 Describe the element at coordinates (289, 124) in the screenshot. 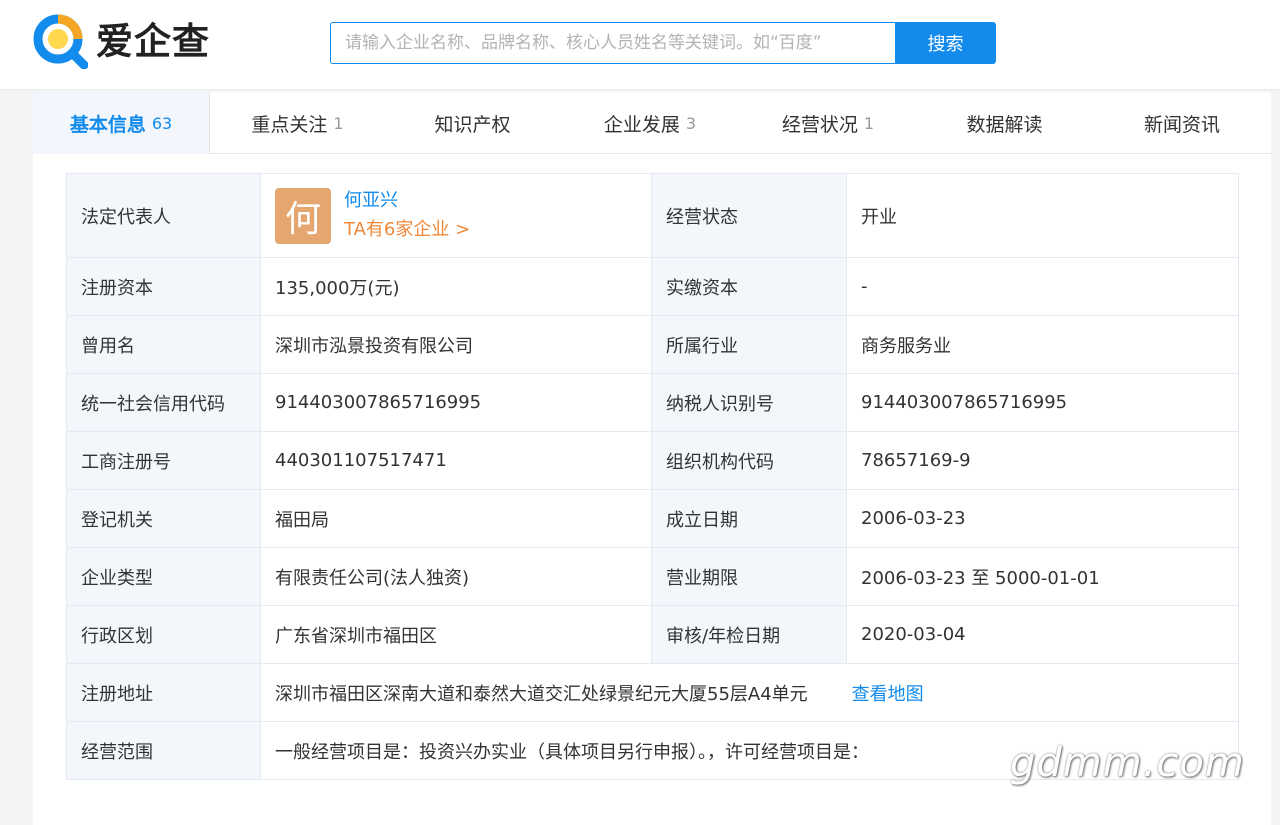

I see `tab-label: 重点关注` at that location.